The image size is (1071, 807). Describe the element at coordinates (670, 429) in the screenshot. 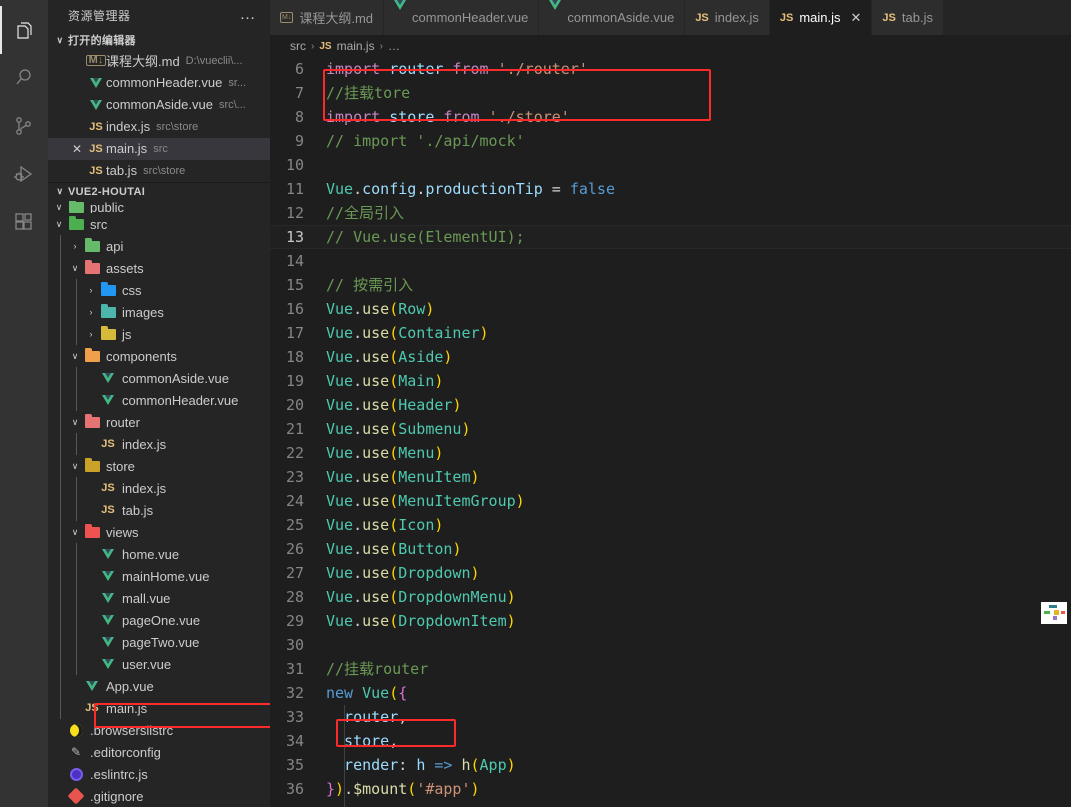

I see `code-line: 21 Vue.use(Submenu)` at that location.